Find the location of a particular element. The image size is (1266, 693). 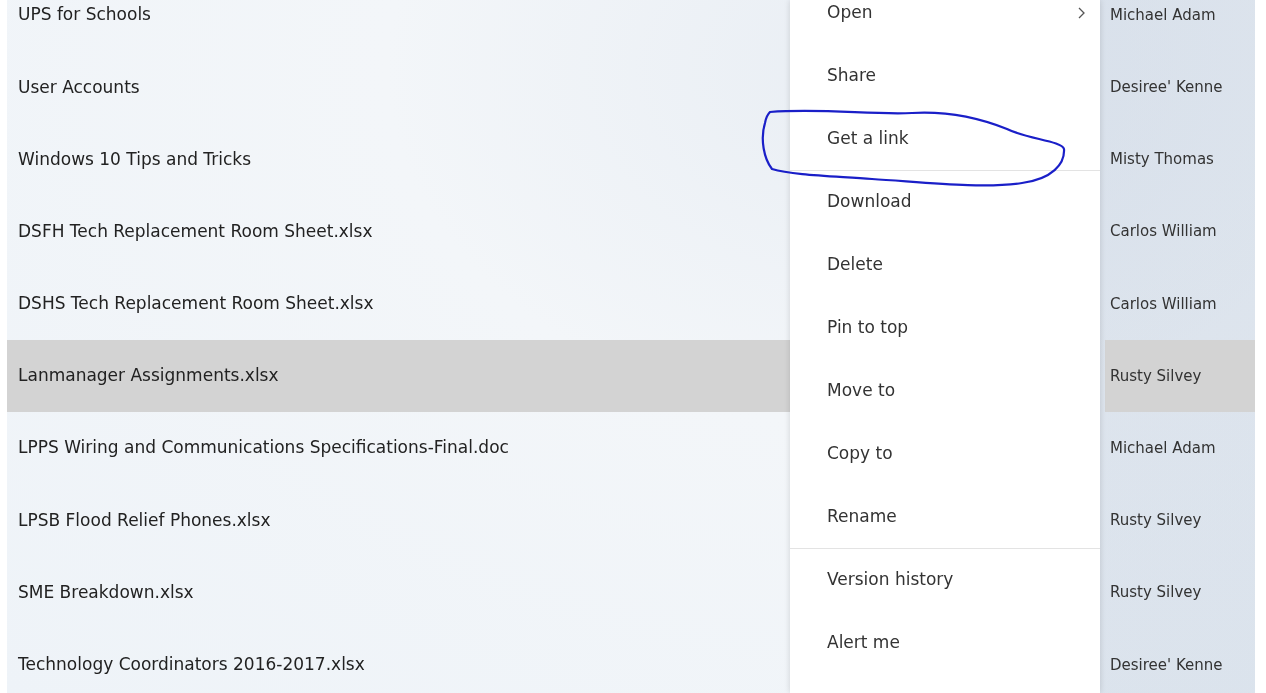

file-name: User Accounts is located at coordinates (398, 87).